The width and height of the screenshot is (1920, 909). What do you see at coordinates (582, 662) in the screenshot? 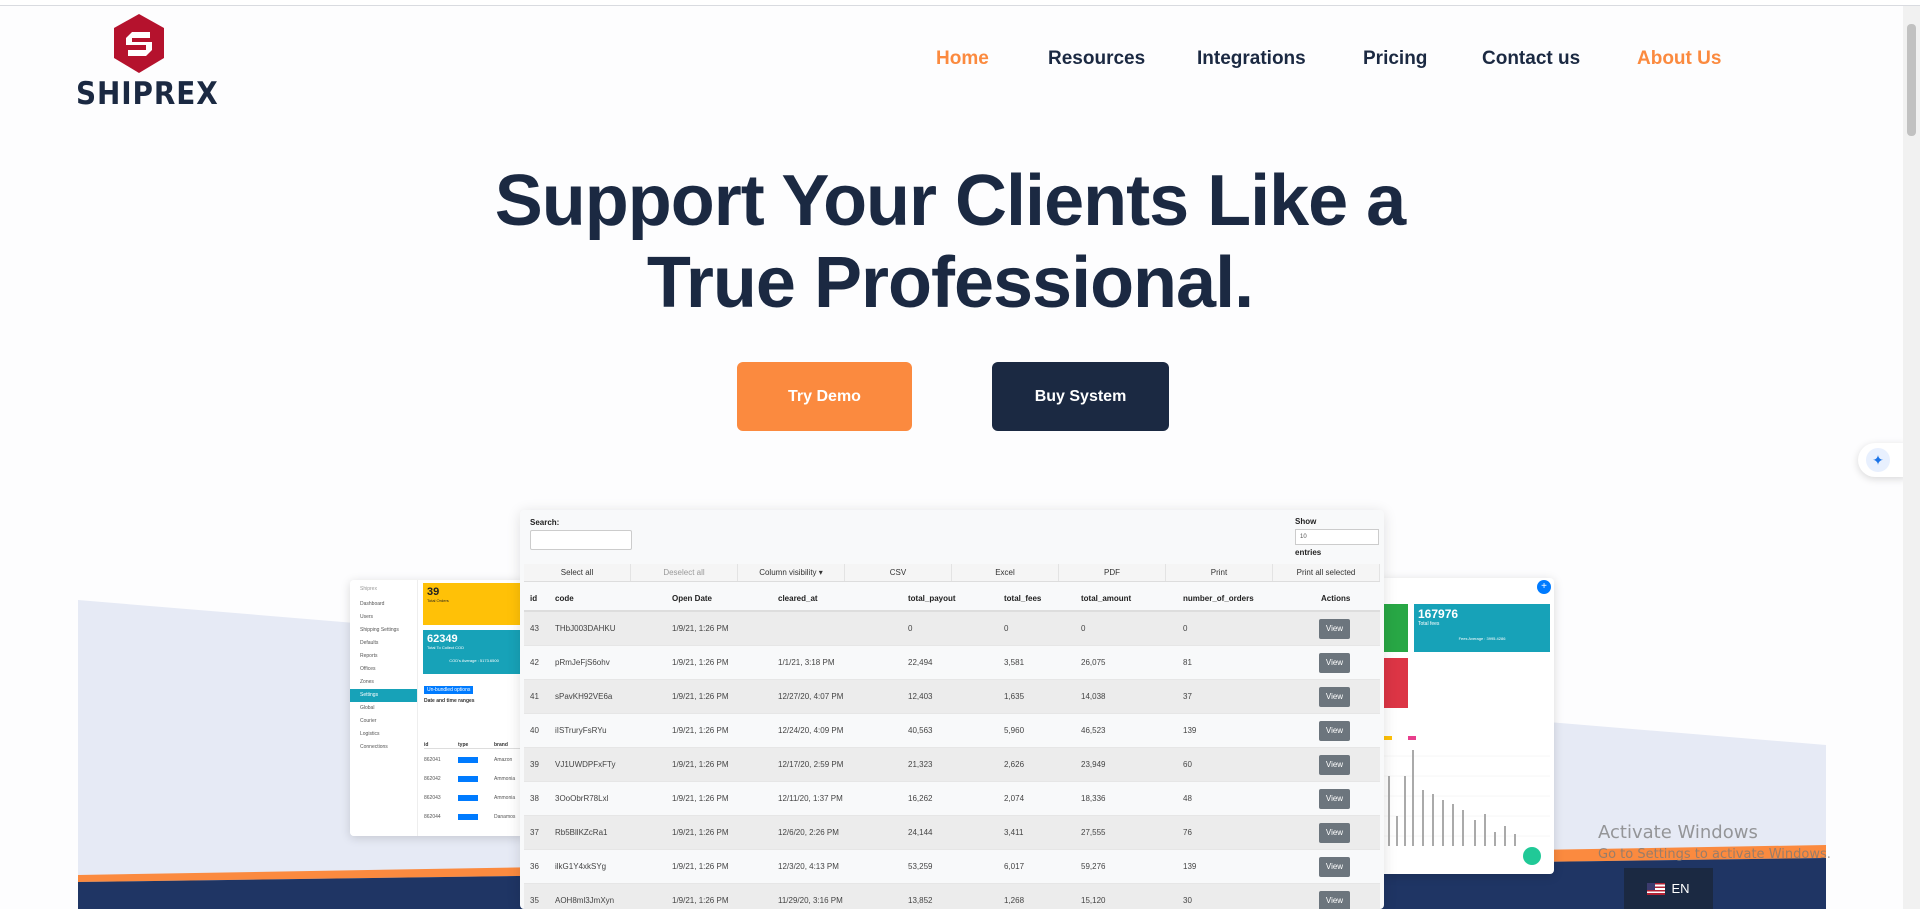
I see `table-cell: pRmJeFjS6ohv` at bounding box center [582, 662].